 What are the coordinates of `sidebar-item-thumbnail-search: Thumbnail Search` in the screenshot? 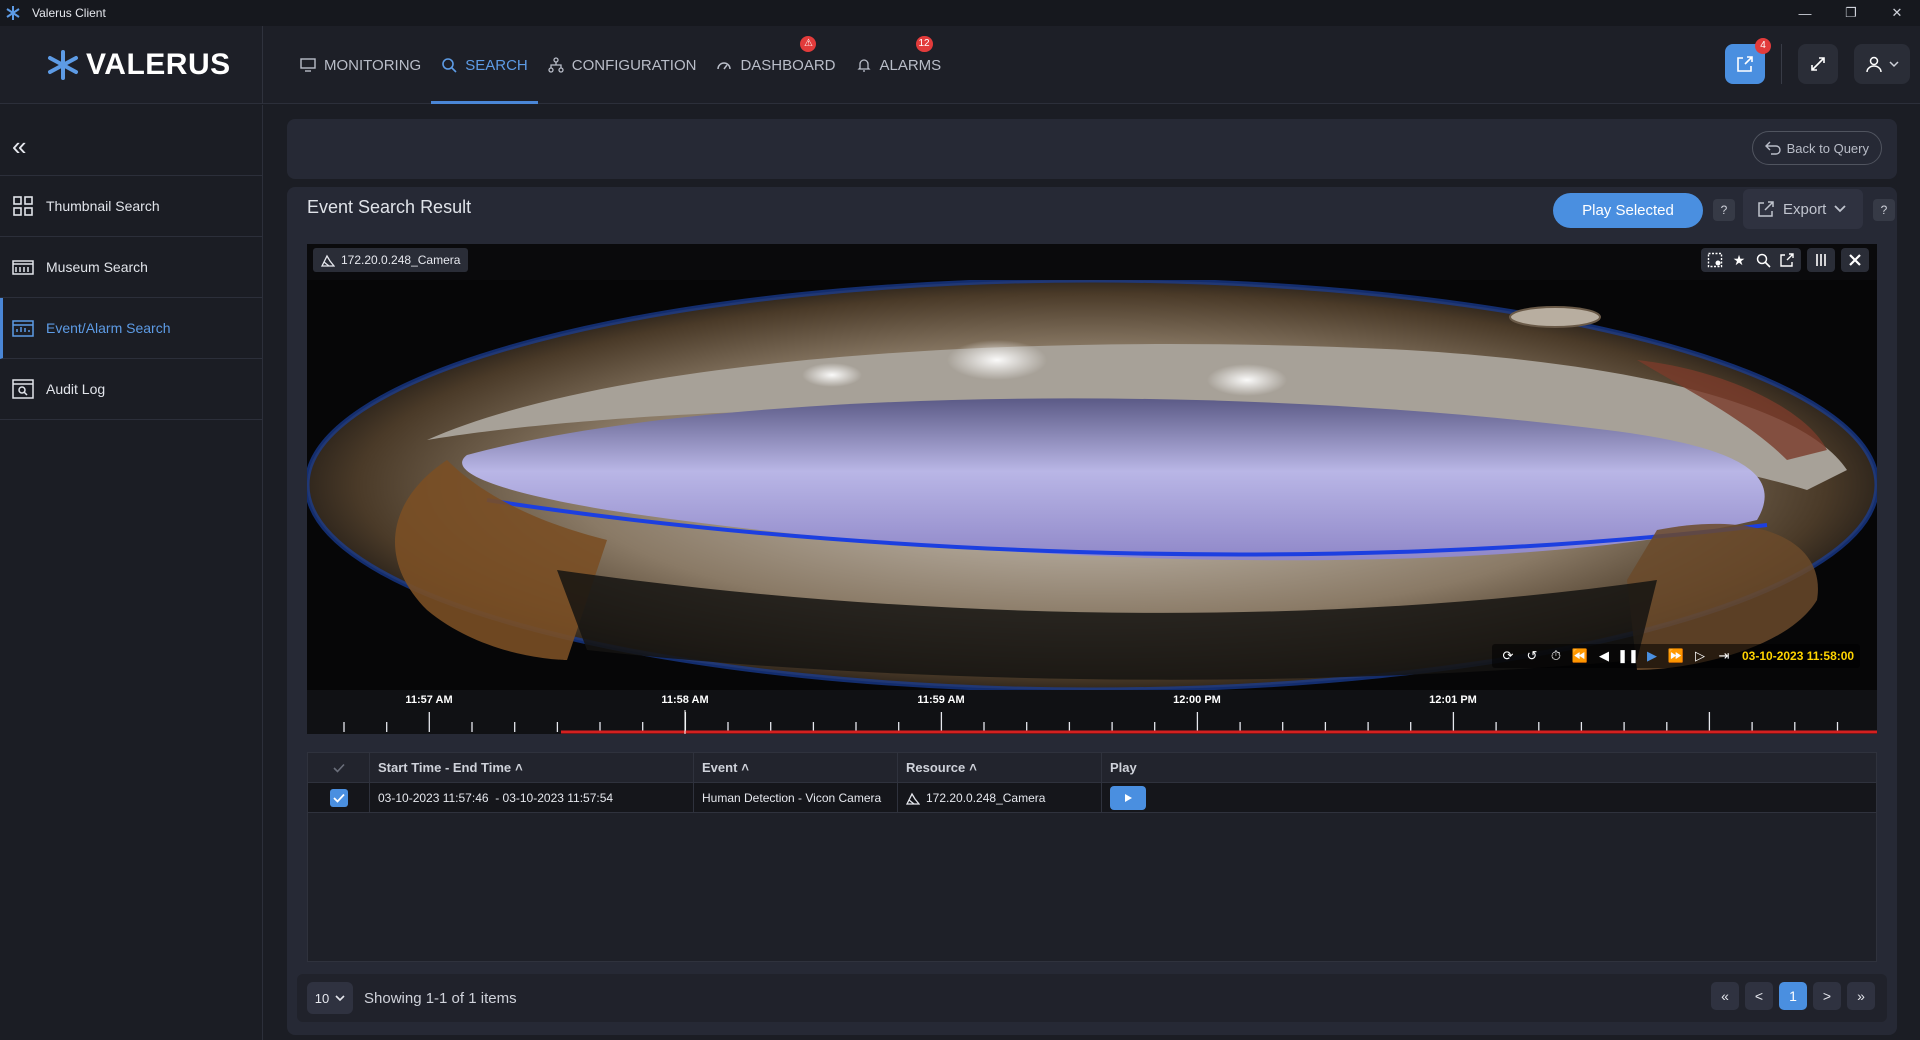 It's located at (131, 206).